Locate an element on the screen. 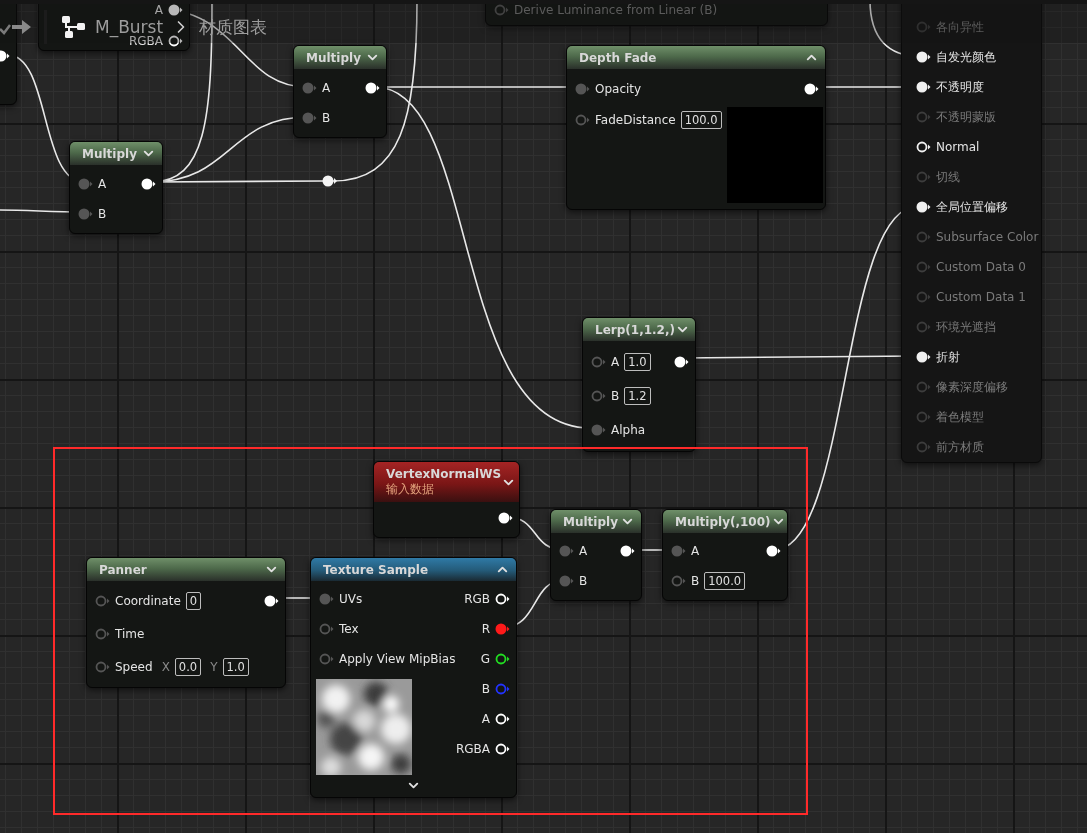 The height and width of the screenshot is (833, 1087). pin-label: Apply View MipBias is located at coordinates (397, 659).